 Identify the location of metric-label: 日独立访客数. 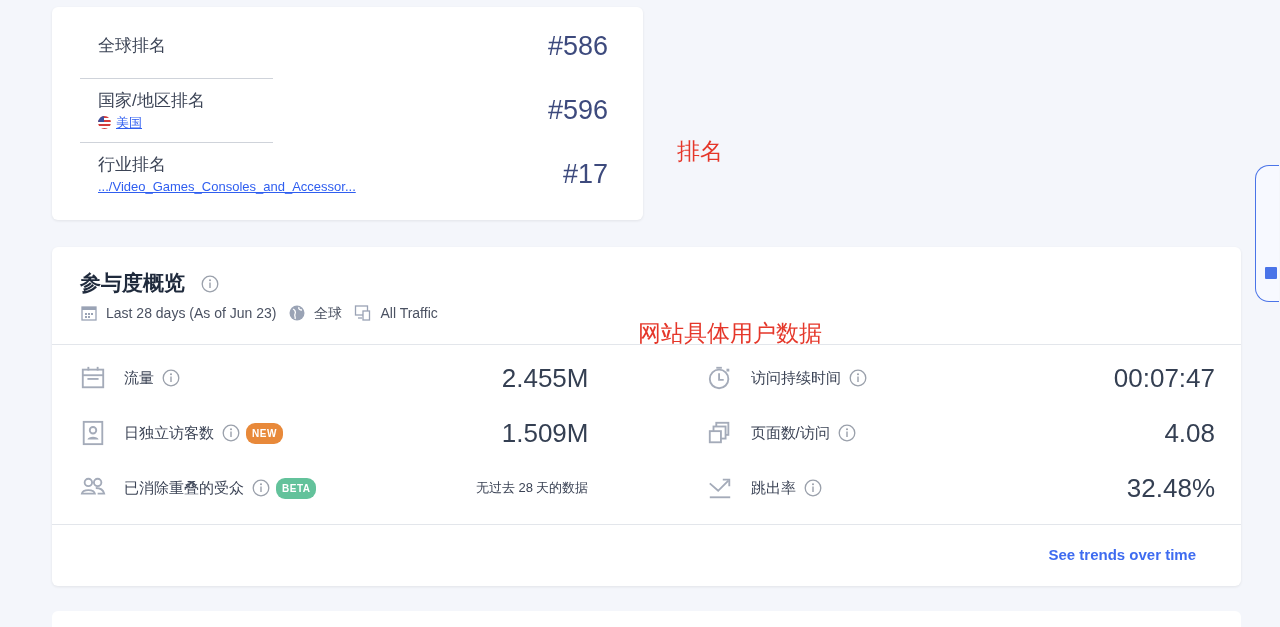
(169, 432).